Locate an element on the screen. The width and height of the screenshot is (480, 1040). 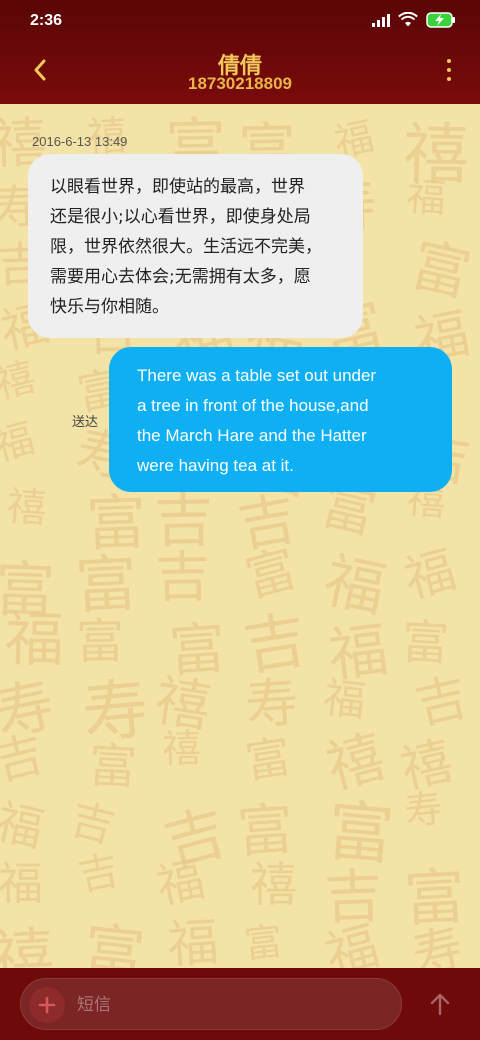
message-line: 还是很小;以心看世界，即使身处局 is located at coordinates (180, 217).